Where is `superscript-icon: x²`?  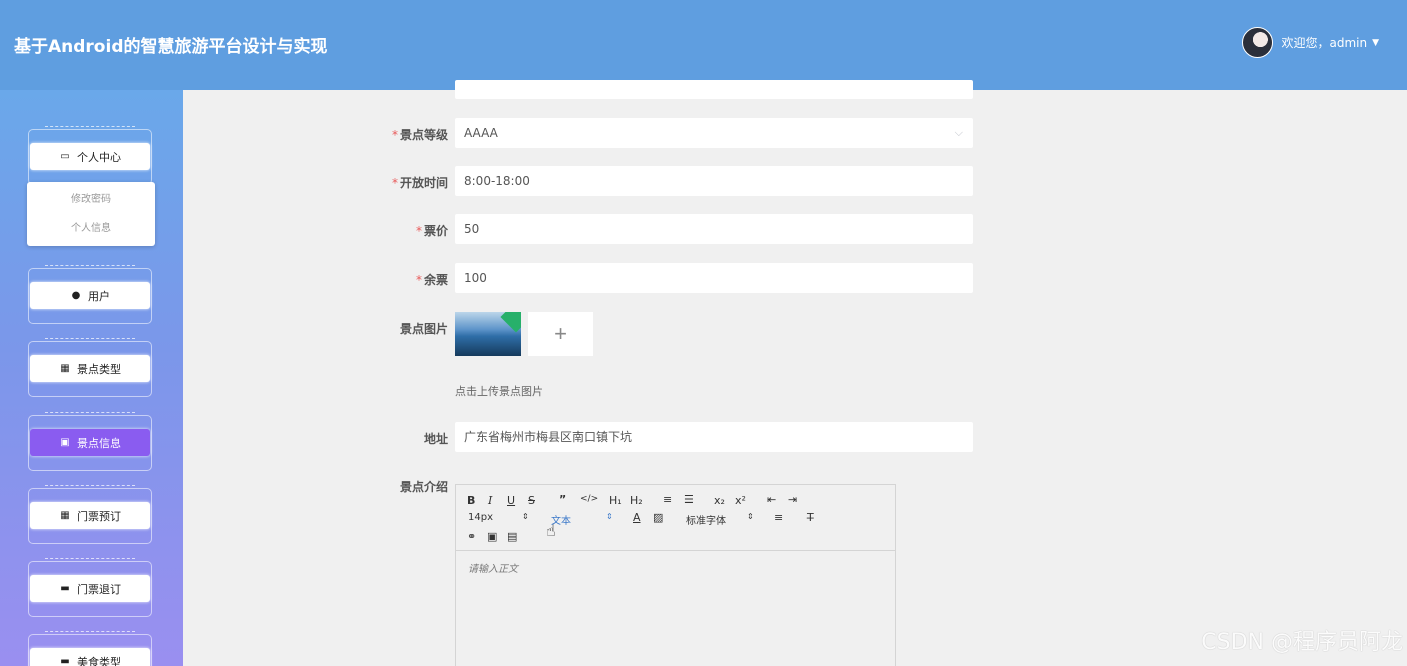 superscript-icon: x² is located at coordinates (740, 500).